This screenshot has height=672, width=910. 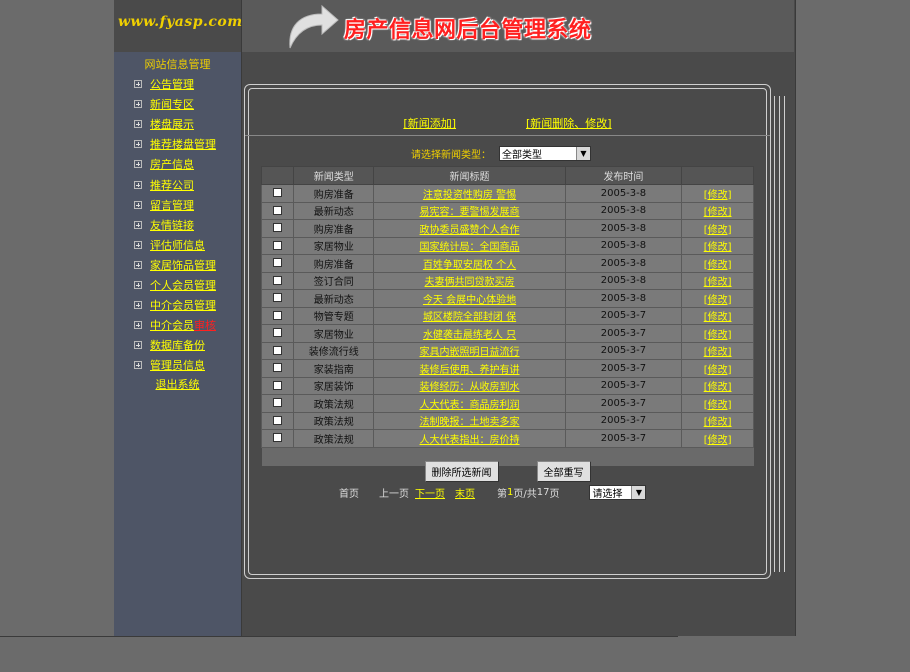 What do you see at coordinates (569, 123) in the screenshot?
I see `edit-news-link: [新闻删除、修改]` at bounding box center [569, 123].